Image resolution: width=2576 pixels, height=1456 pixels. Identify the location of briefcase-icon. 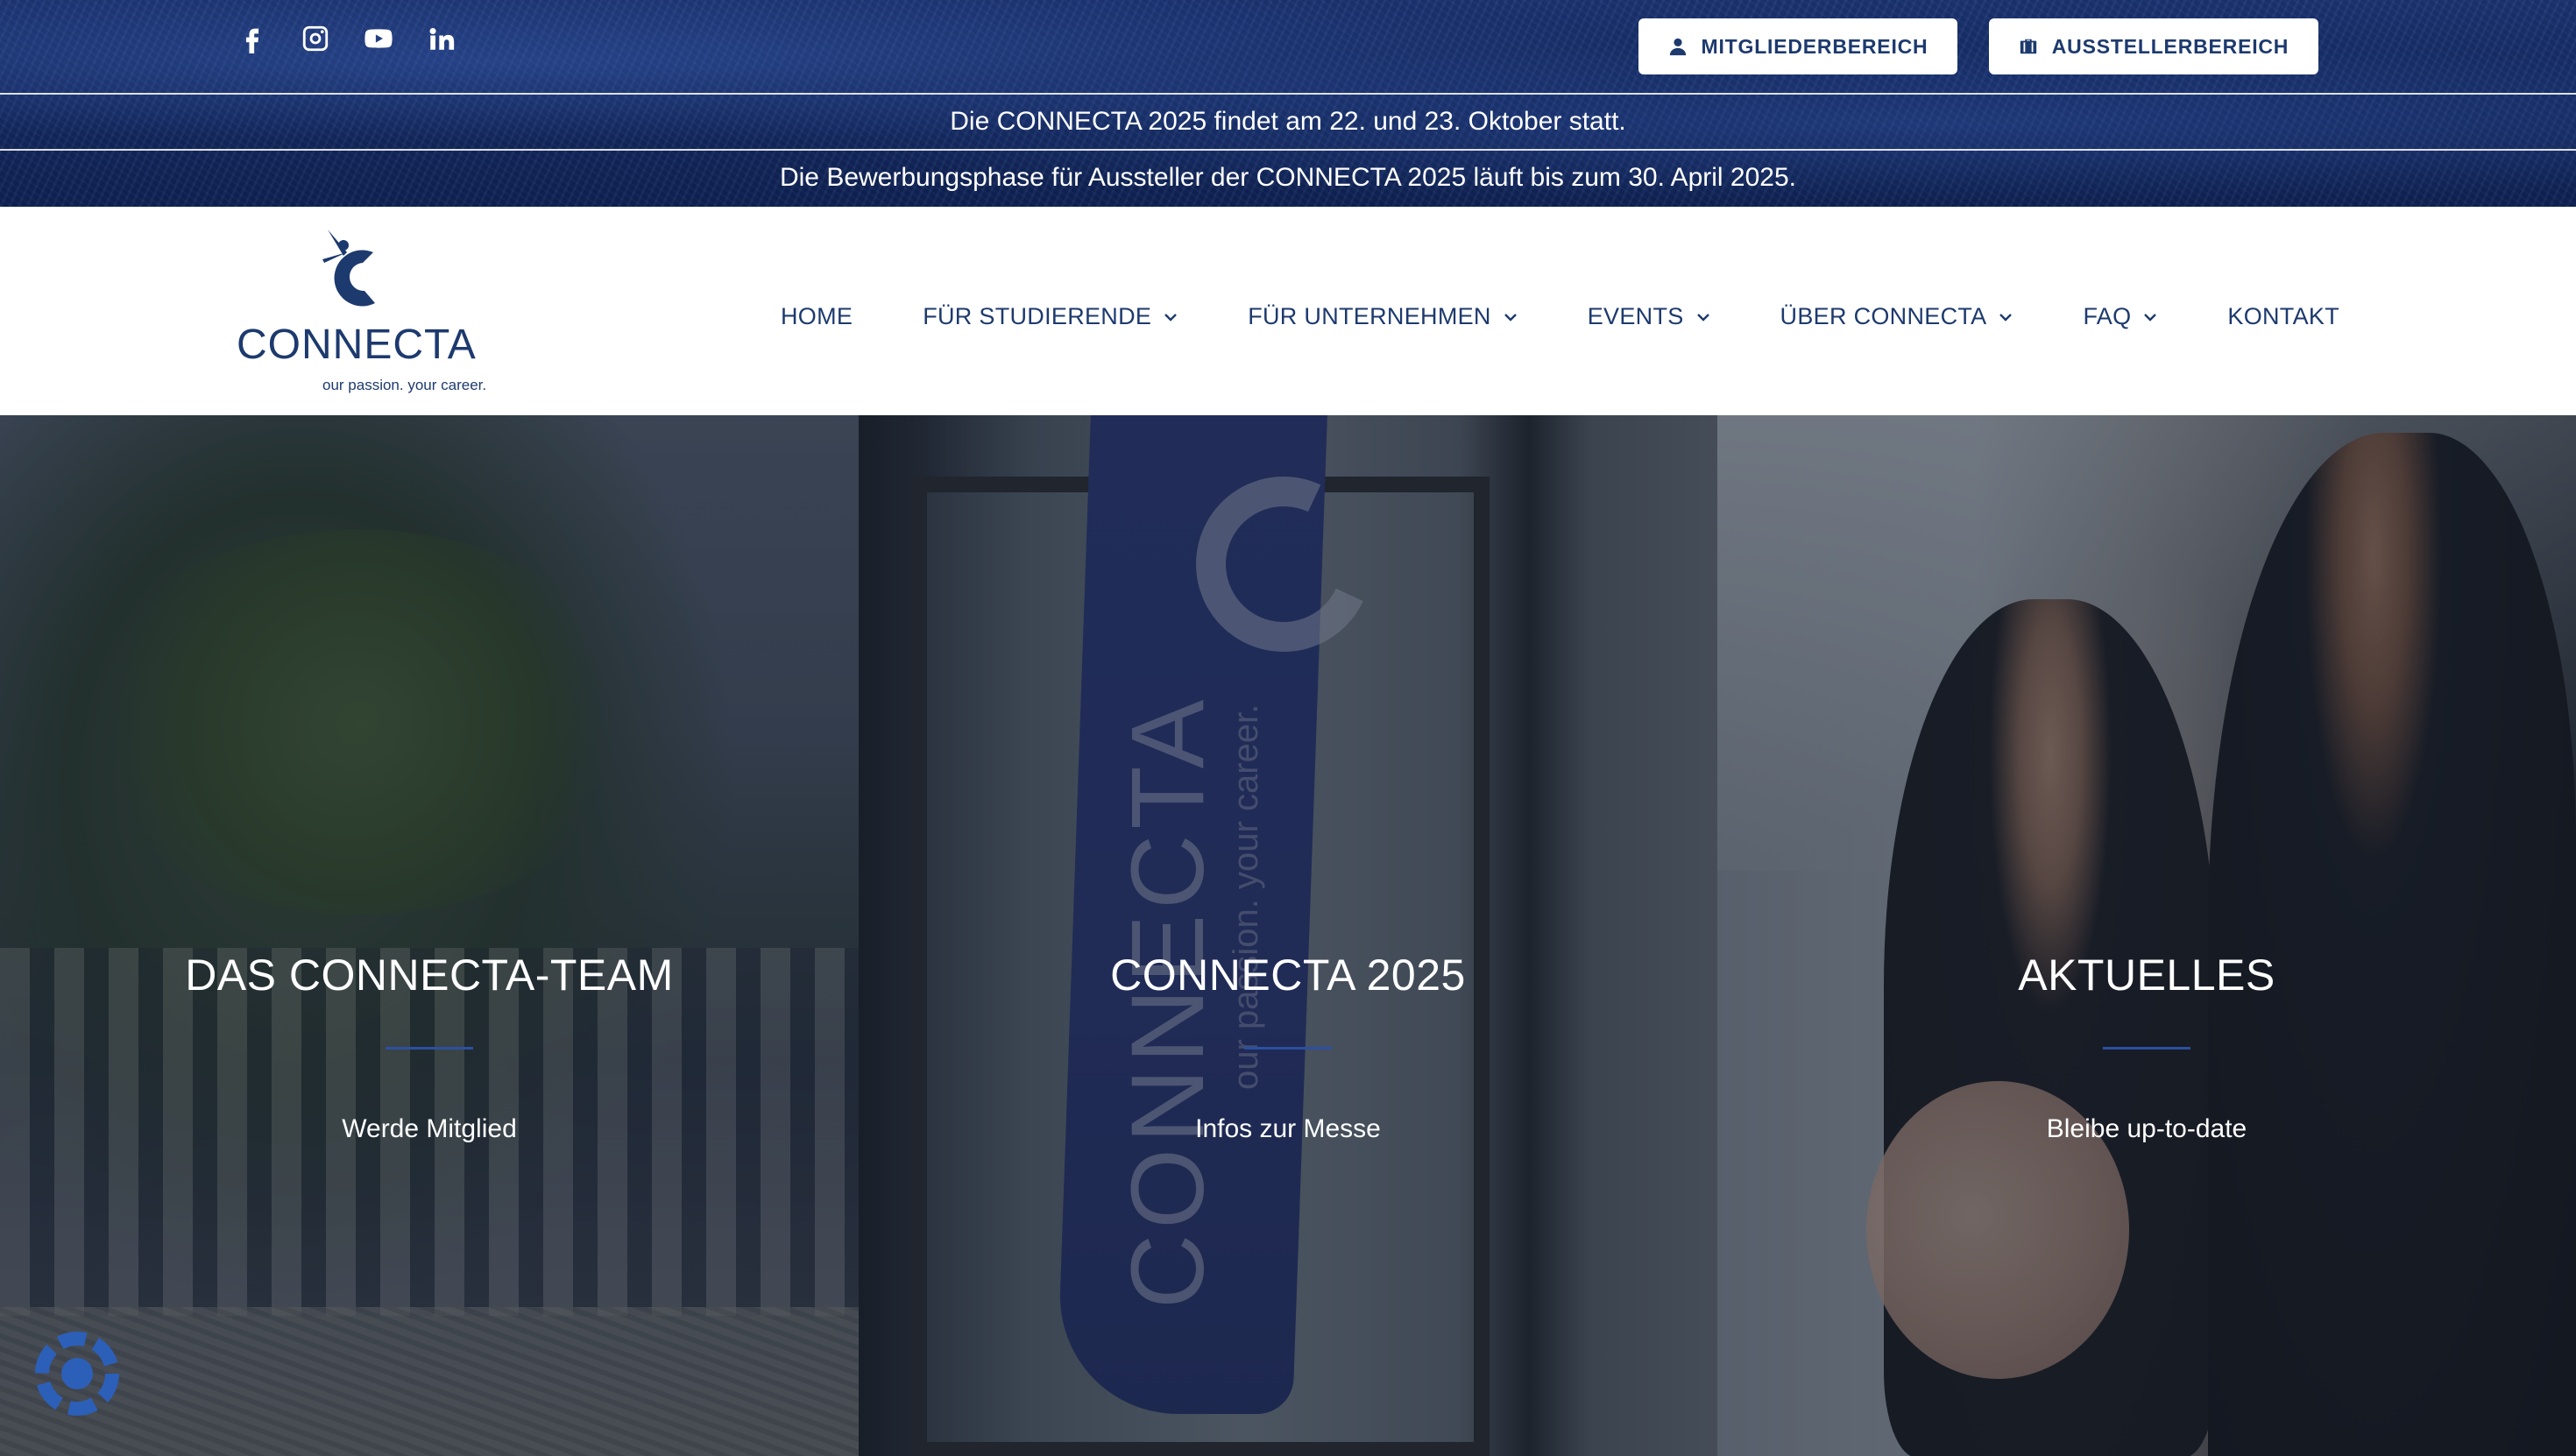
(2028, 46).